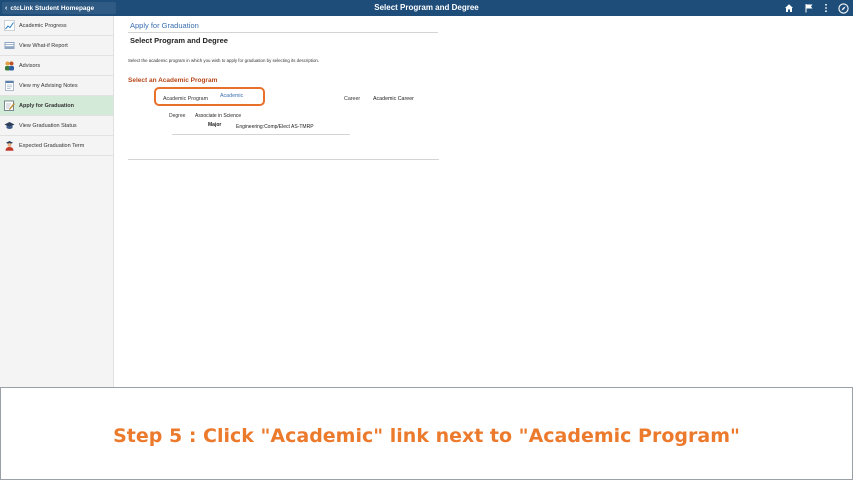 This screenshot has height=480, width=853. What do you see at coordinates (9, 25) in the screenshot?
I see `chart-line-icon` at bounding box center [9, 25].